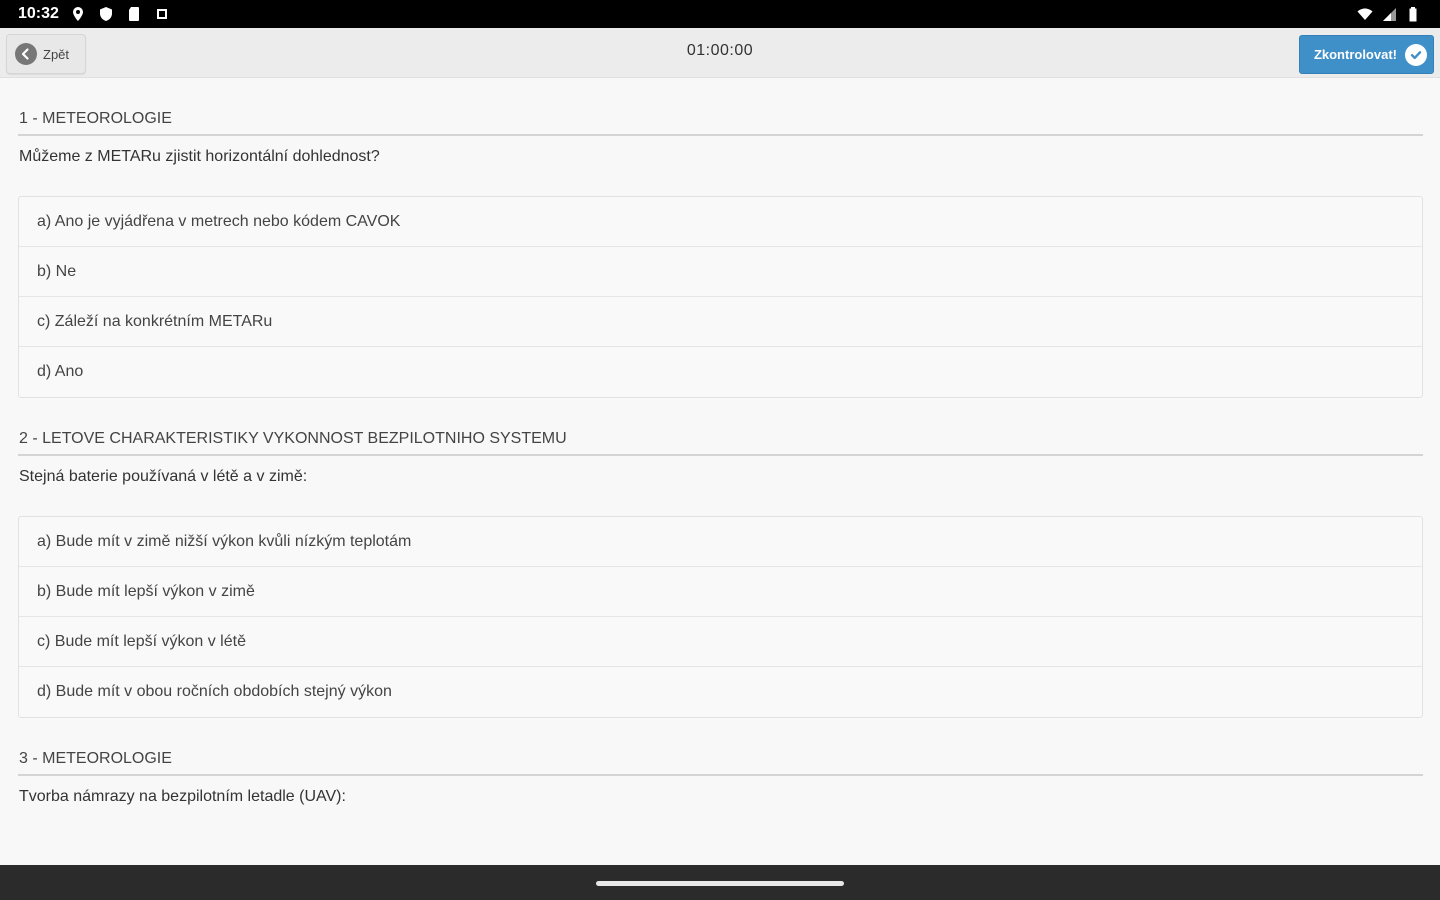 The image size is (1440, 900). Describe the element at coordinates (720, 372) in the screenshot. I see `answer-option: d) Ano` at that location.